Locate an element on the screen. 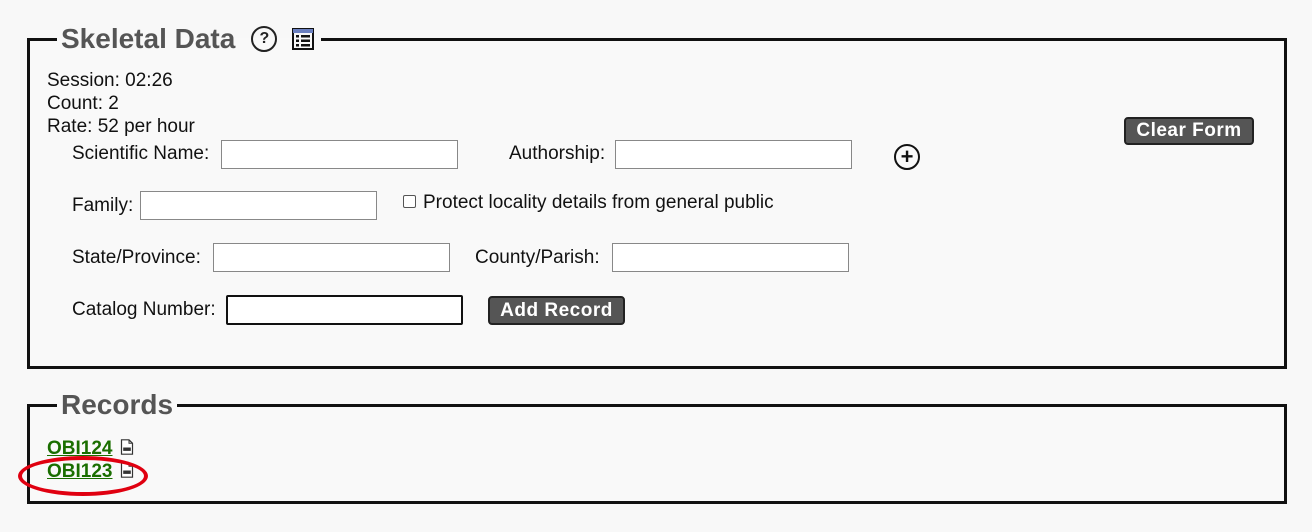 The image size is (1312, 532). plus-circle-icon: + is located at coordinates (907, 157).